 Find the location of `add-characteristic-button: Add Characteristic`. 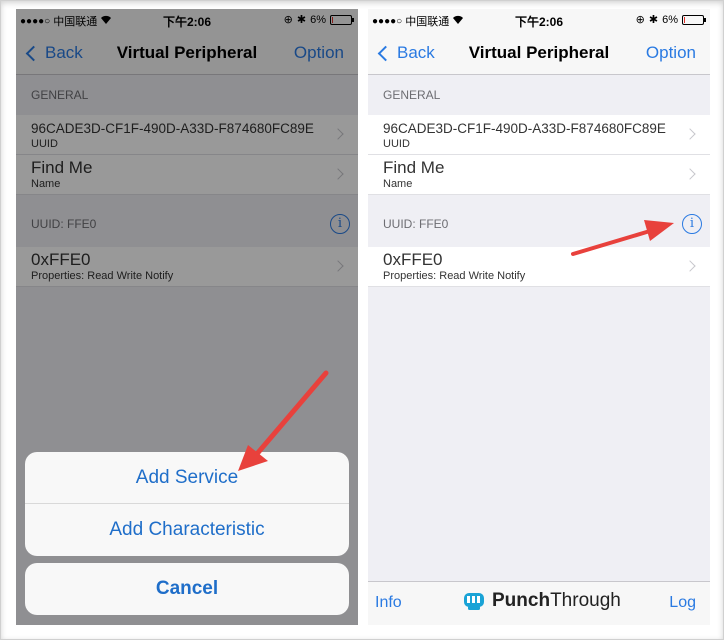

add-characteristic-button: Add Characteristic is located at coordinates (187, 530).